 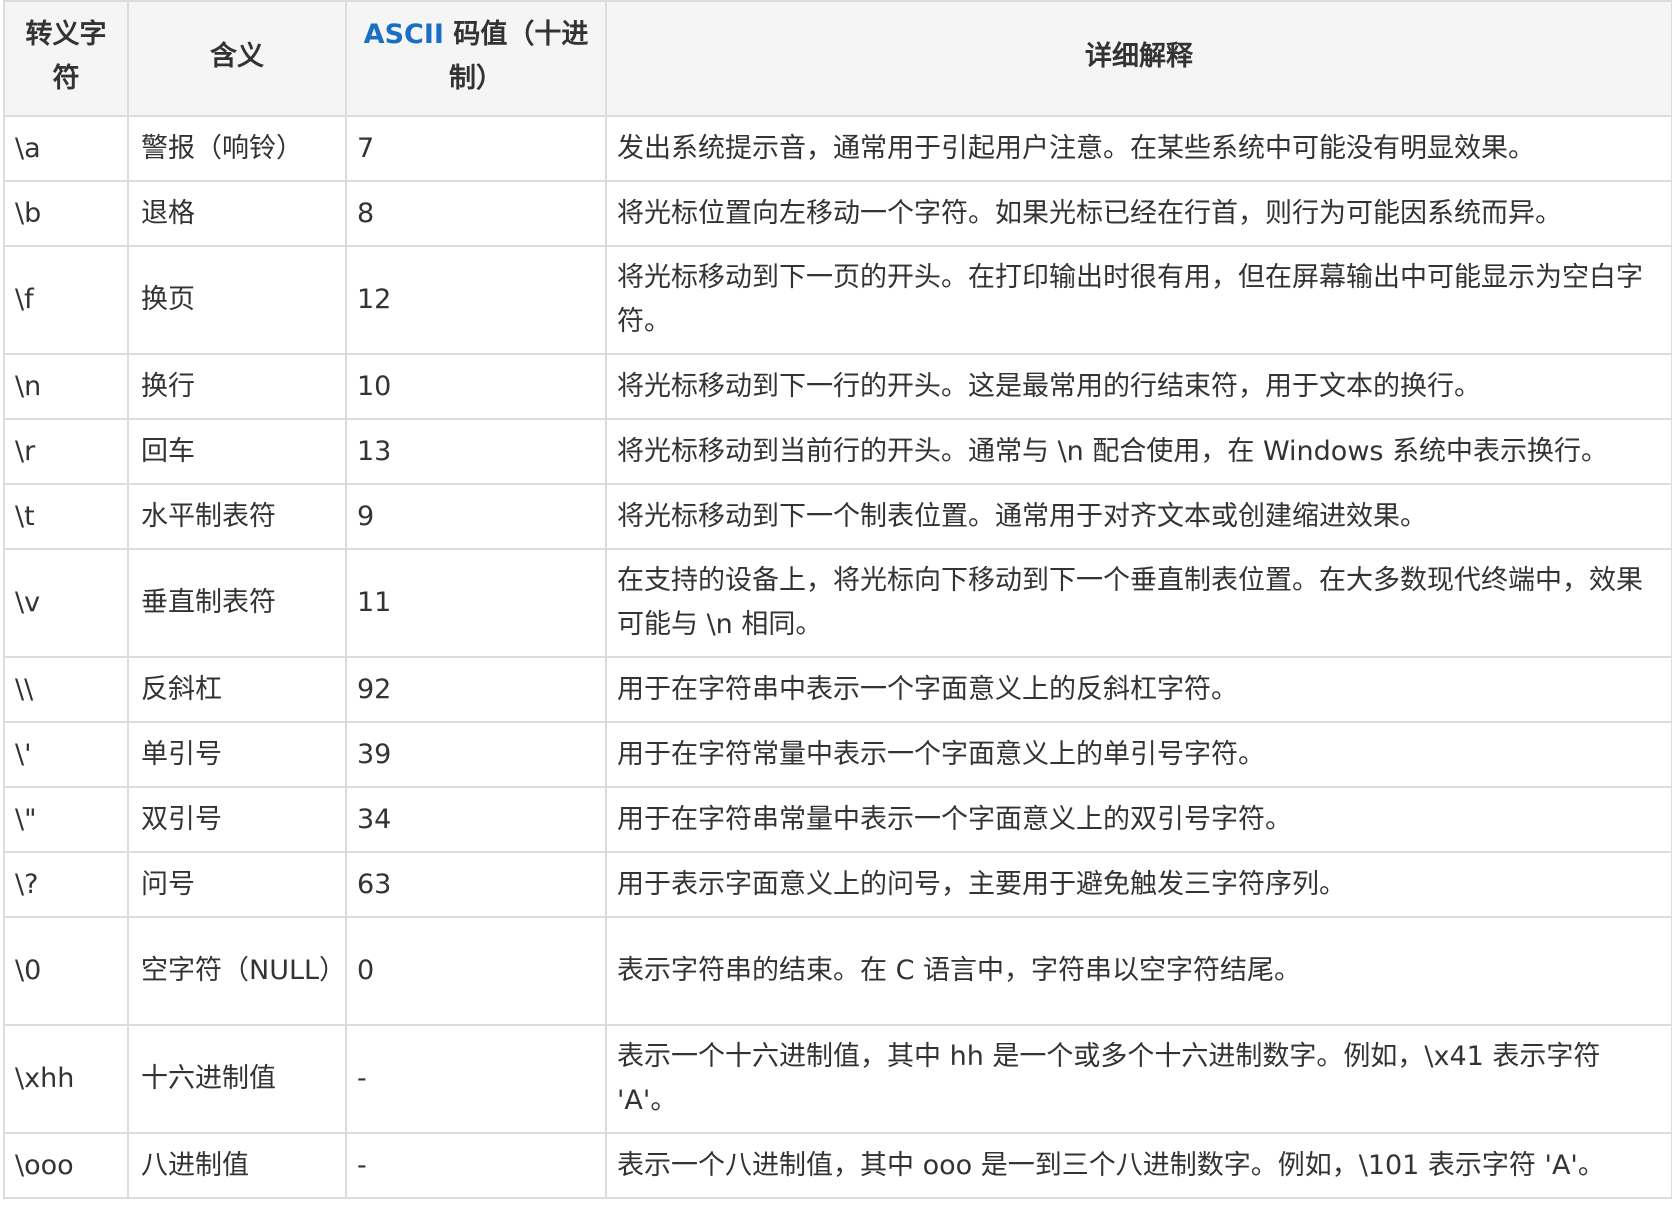 What do you see at coordinates (476, 884) in the screenshot?
I see `cell-code: 63` at bounding box center [476, 884].